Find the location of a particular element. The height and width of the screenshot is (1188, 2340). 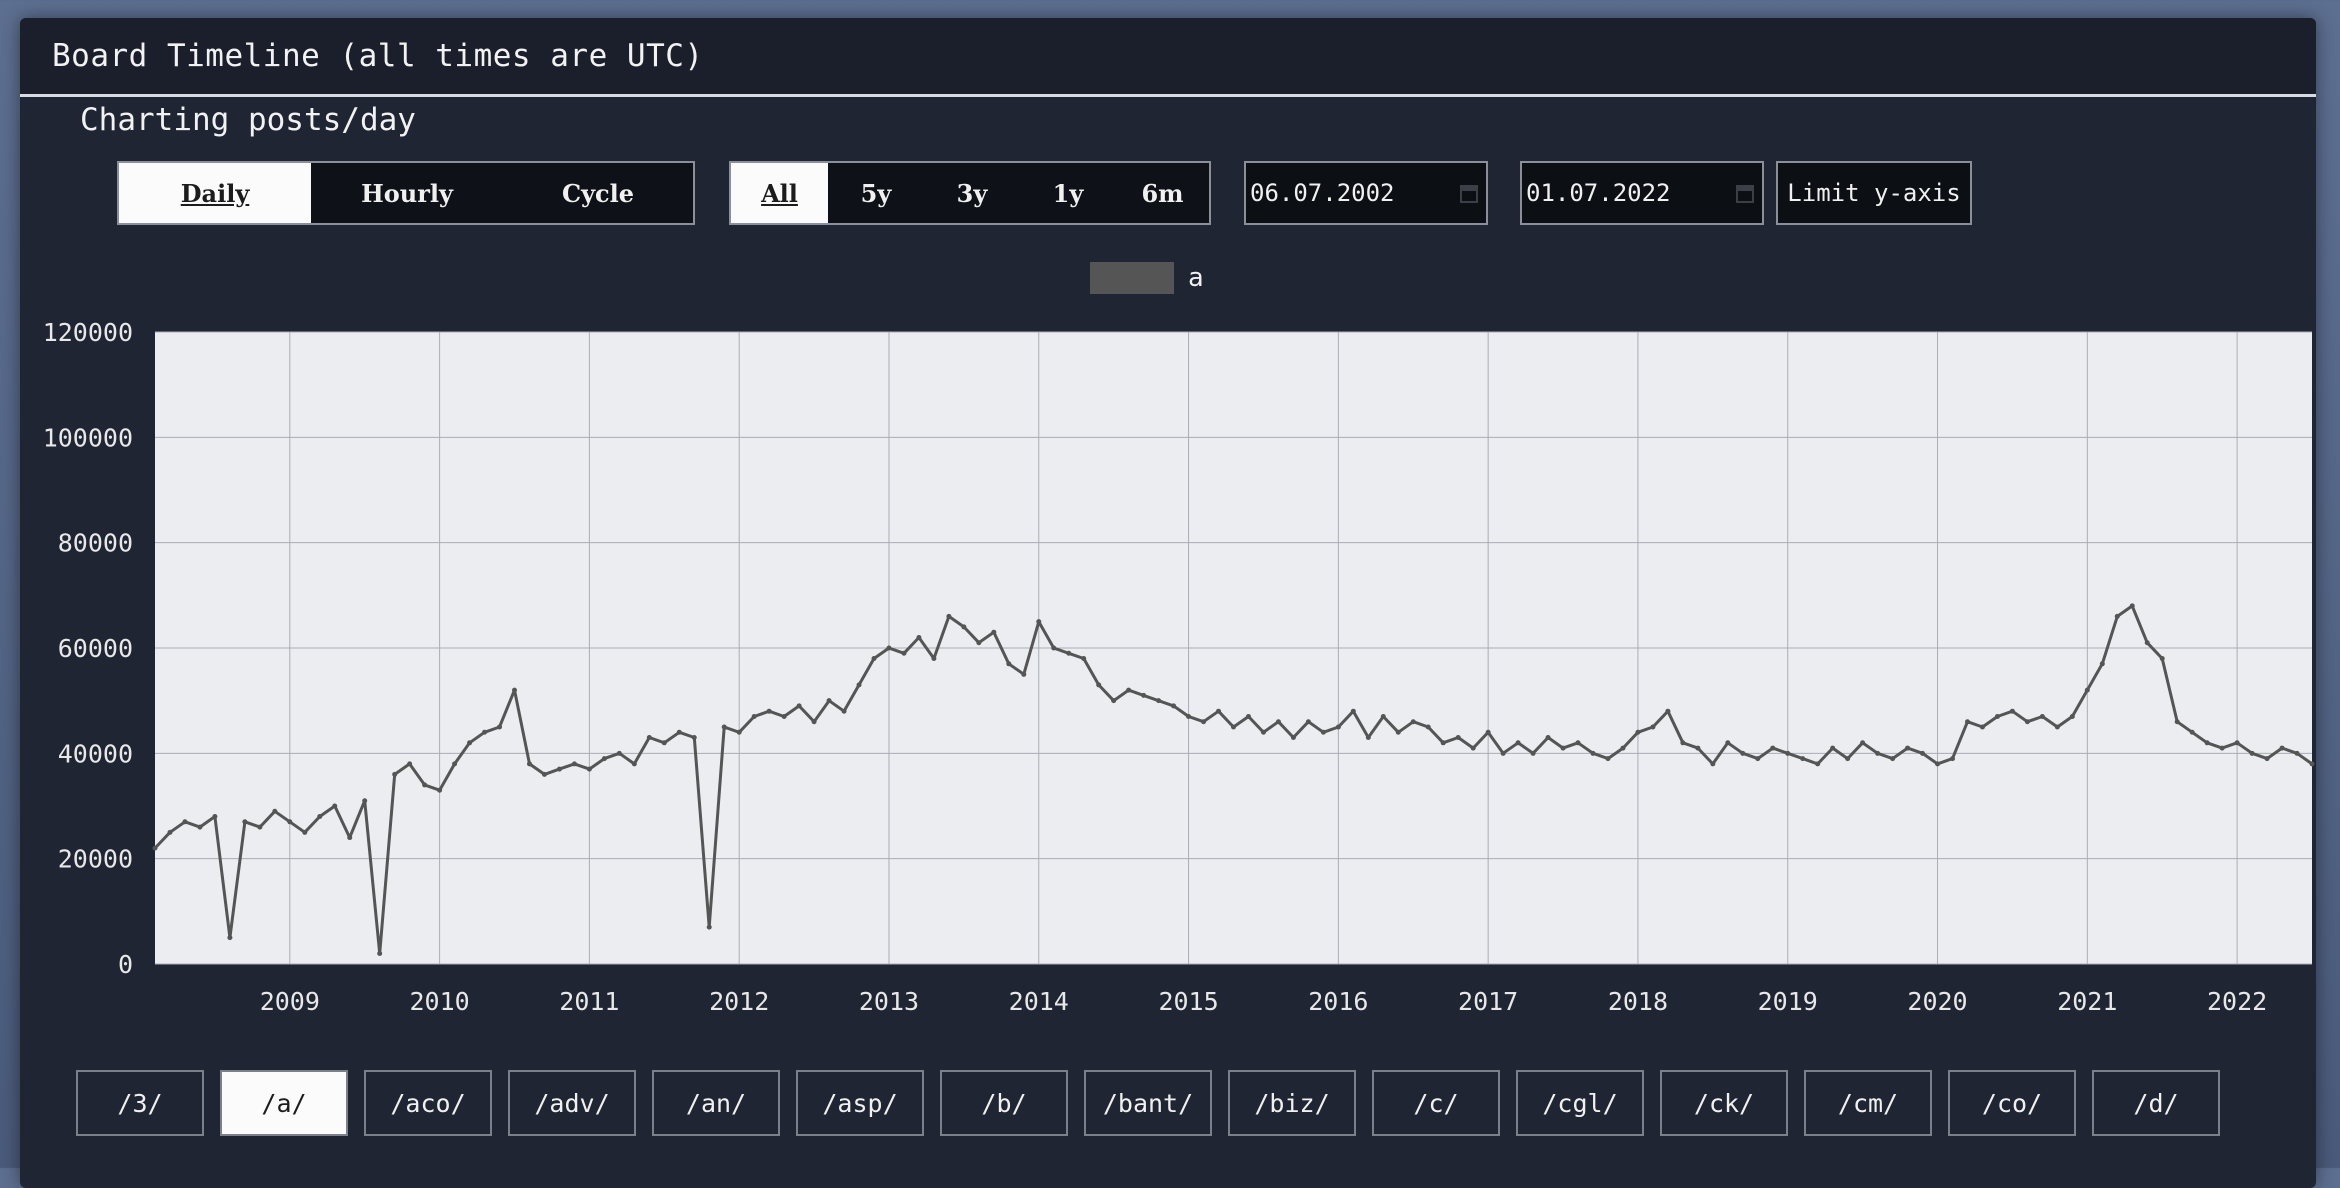

x-tick-label: 2018 is located at coordinates (1638, 1001).